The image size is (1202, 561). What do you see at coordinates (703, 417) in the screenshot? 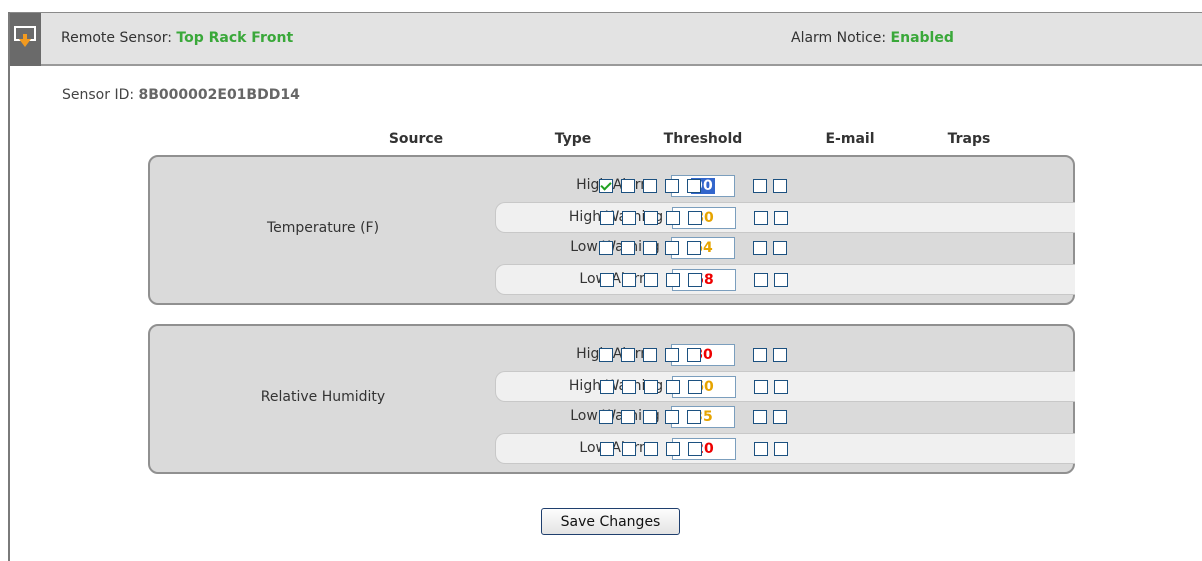
I see `threshold-input: 35` at bounding box center [703, 417].